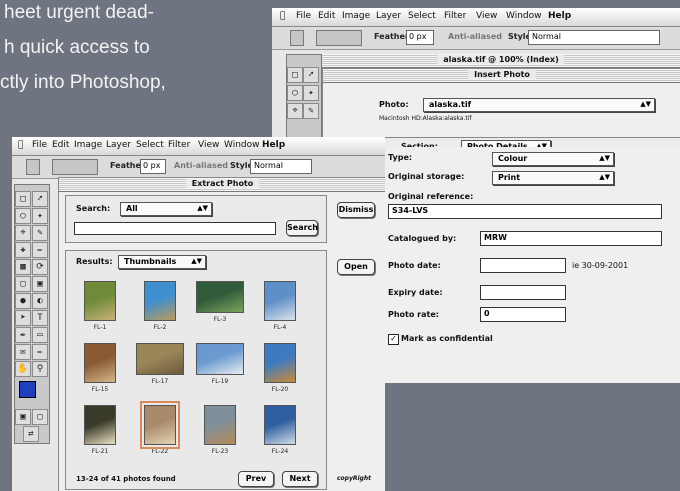 Image resolution: width=680 pixels, height=491 pixels. I want to click on prev-button: Prev, so click(256, 479).